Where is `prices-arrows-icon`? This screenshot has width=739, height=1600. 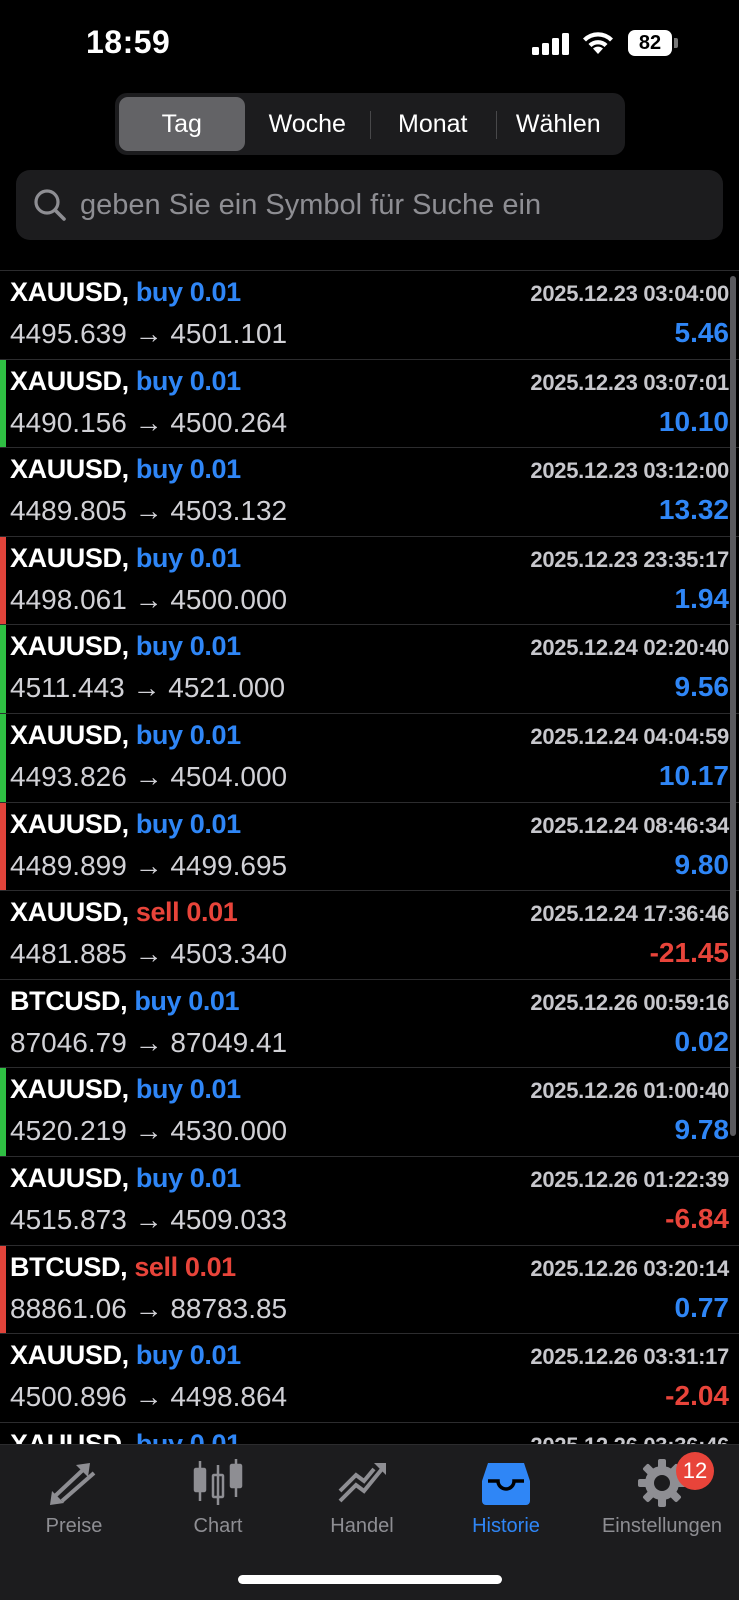
prices-arrows-icon is located at coordinates (73, 1484).